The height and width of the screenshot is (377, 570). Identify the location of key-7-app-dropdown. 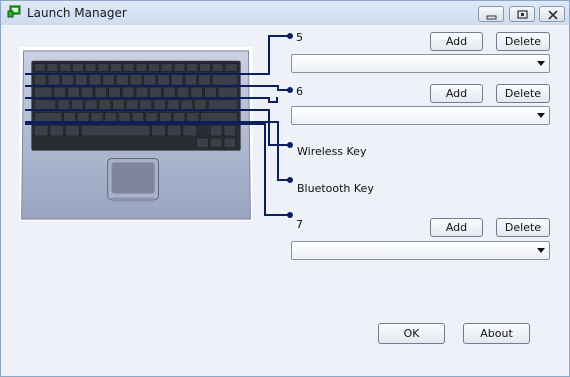
(420, 250).